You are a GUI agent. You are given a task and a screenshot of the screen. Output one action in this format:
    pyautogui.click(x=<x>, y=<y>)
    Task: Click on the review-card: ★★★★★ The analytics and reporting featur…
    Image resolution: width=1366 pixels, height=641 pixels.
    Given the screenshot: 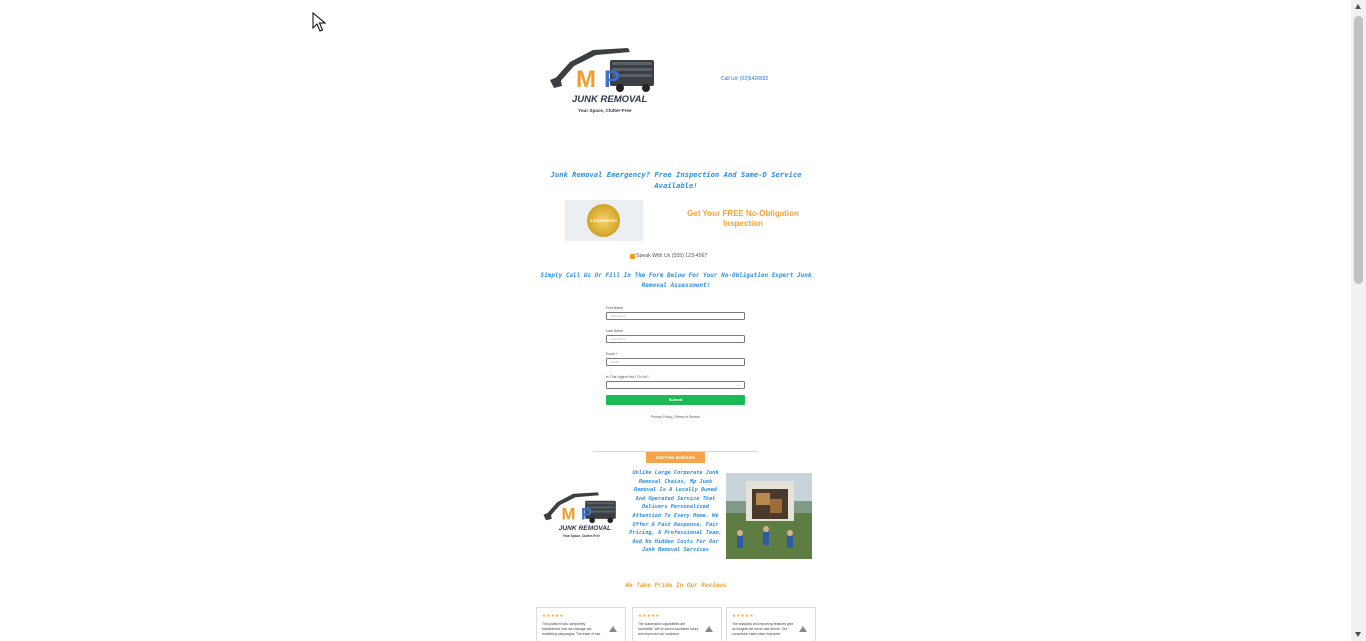 What is the action you would take?
    pyautogui.click(x=771, y=624)
    